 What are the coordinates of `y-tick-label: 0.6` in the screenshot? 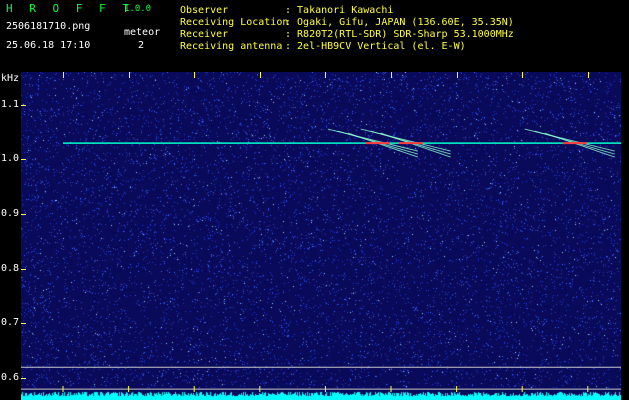 It's located at (10, 378).